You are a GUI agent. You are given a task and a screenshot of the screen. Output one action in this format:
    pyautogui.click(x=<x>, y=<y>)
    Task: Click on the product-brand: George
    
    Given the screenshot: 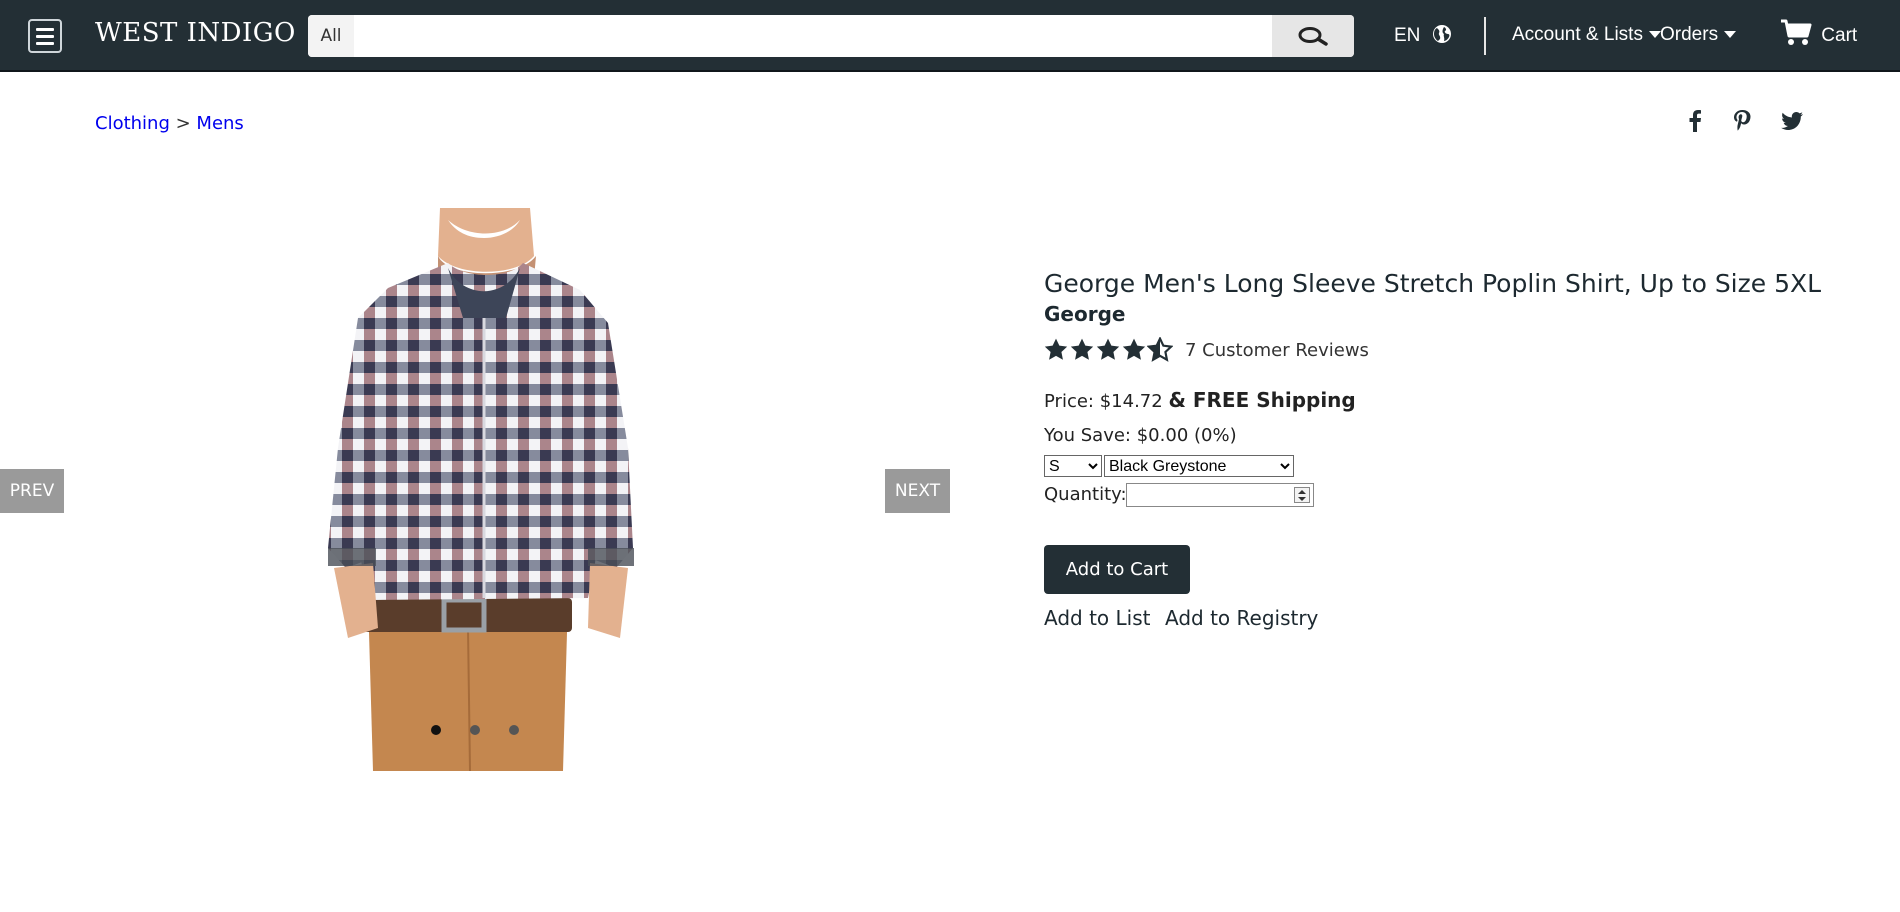 What is the action you would take?
    pyautogui.click(x=1084, y=314)
    